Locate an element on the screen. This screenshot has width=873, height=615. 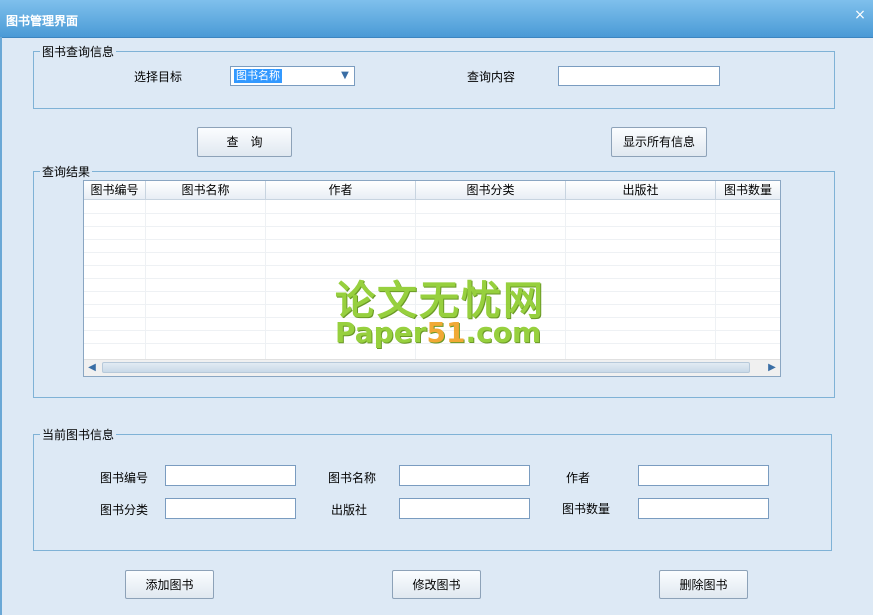
delete-book-button: 删除图书 is located at coordinates (703, 584).